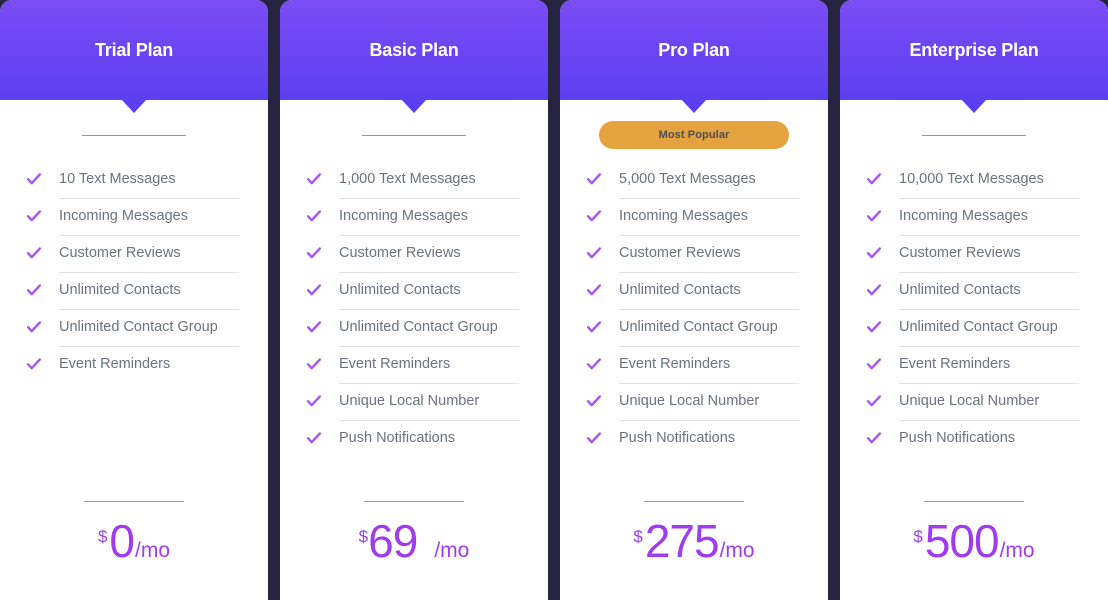 The width and height of the screenshot is (1108, 600). I want to click on feature-item: Unlimited Contacts, so click(707, 299).